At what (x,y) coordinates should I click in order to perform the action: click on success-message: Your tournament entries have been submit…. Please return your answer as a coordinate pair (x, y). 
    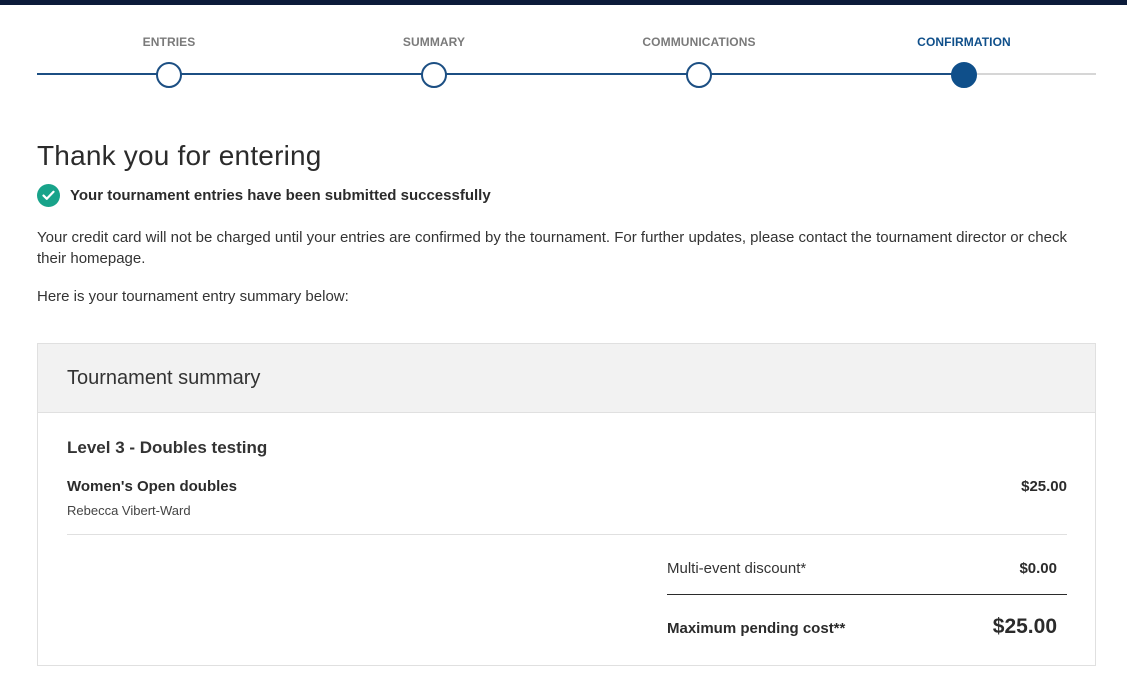
    Looking at the image, I should click on (280, 195).